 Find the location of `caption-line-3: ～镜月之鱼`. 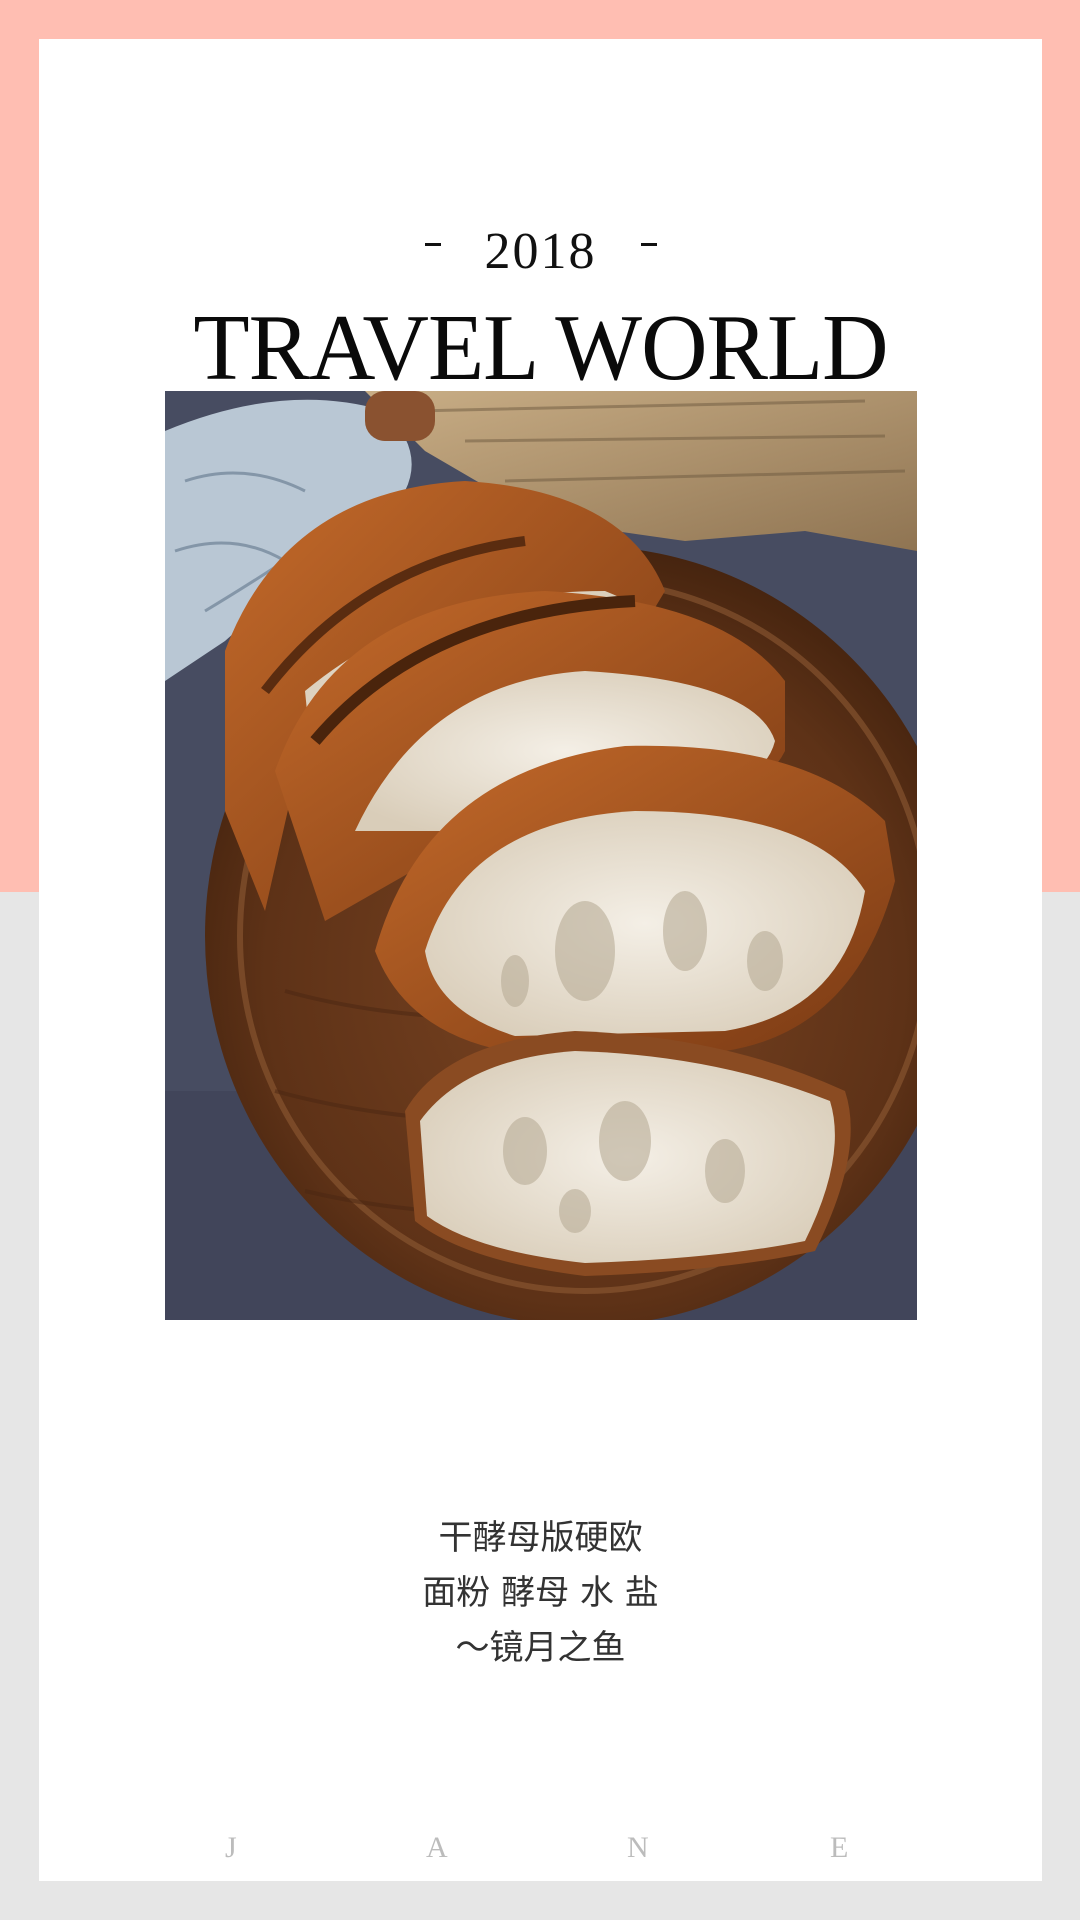

caption-line-3: ～镜月之鱼 is located at coordinates (540, 1648).